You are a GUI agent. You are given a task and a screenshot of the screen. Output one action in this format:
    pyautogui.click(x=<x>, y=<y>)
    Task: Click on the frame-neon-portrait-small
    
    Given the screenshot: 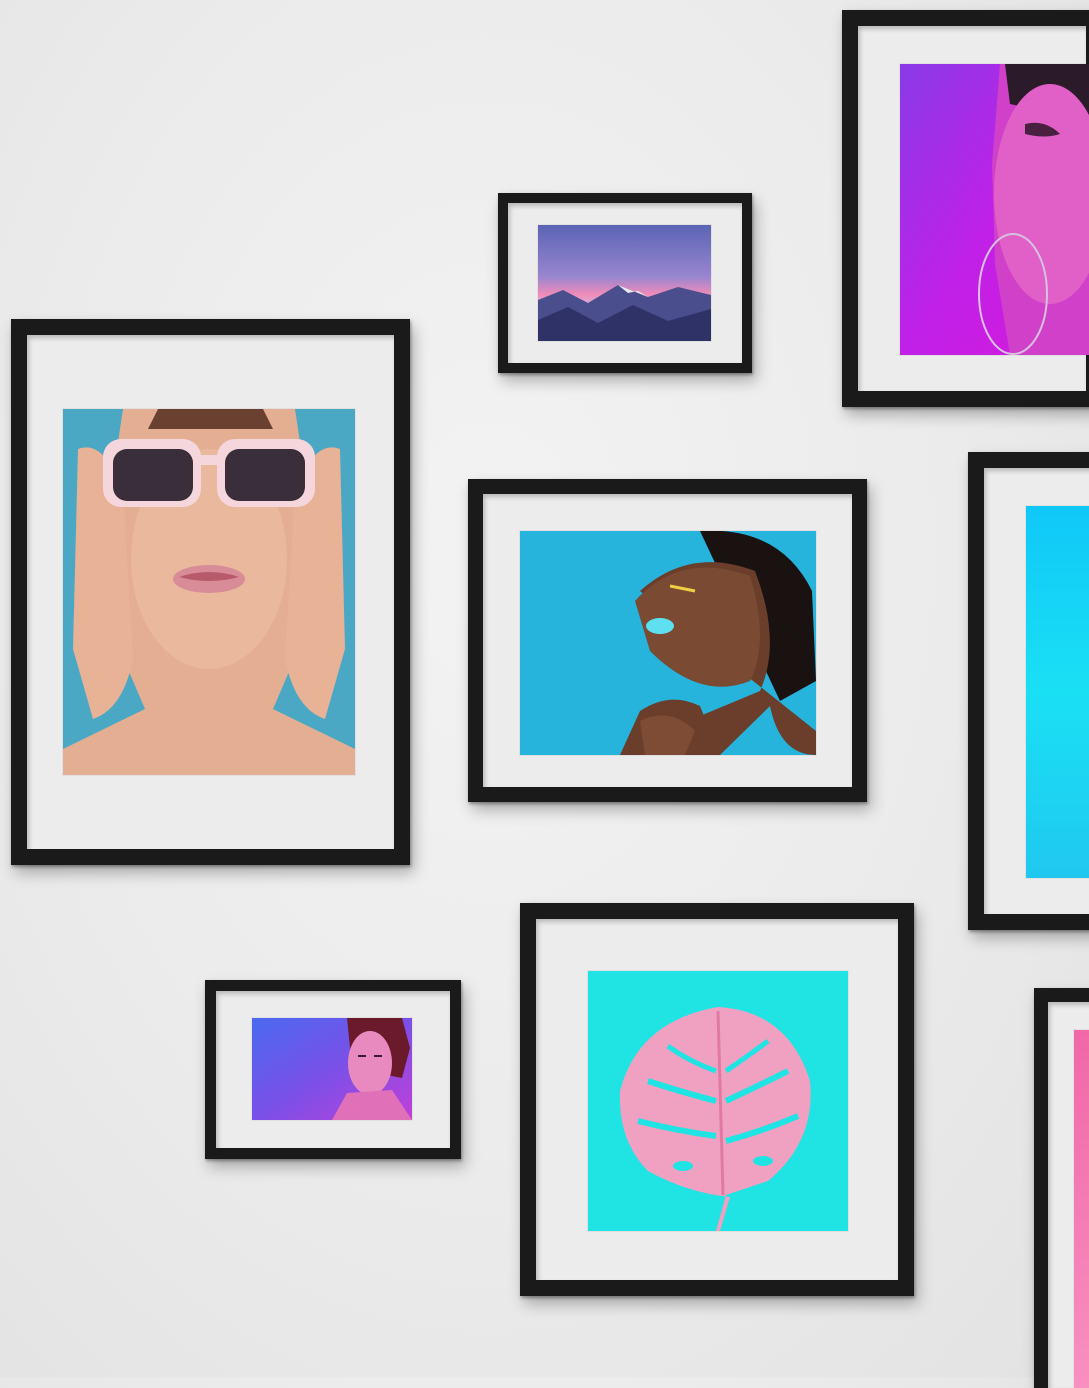 What is the action you would take?
    pyautogui.click(x=333, y=1069)
    